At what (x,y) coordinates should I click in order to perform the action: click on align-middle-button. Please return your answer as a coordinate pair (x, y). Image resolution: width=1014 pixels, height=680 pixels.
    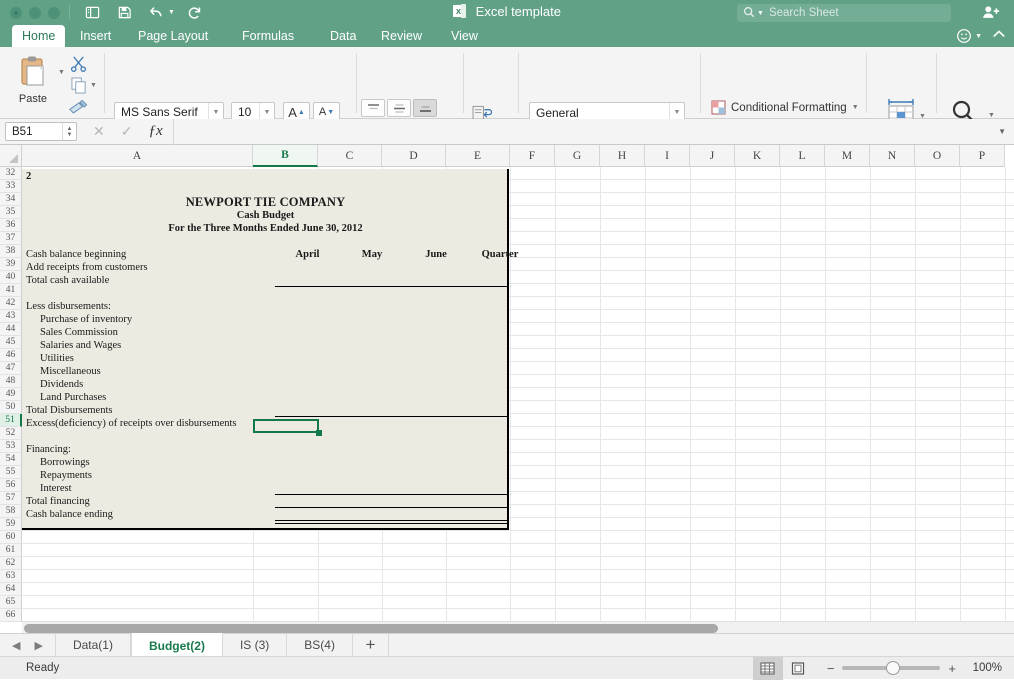
    Looking at the image, I should click on (399, 108).